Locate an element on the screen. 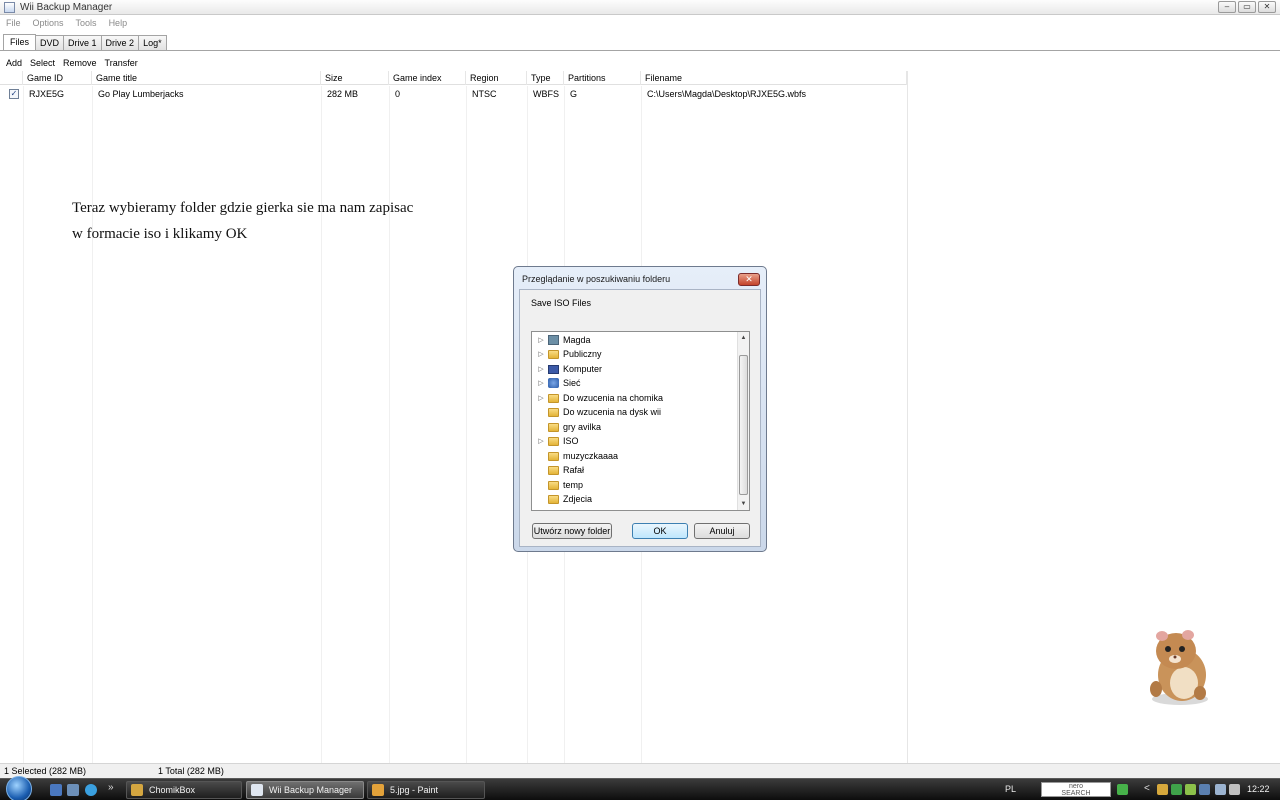 This screenshot has width=1280, height=800. quicklaunch-more-icon: » is located at coordinates (111, 787).